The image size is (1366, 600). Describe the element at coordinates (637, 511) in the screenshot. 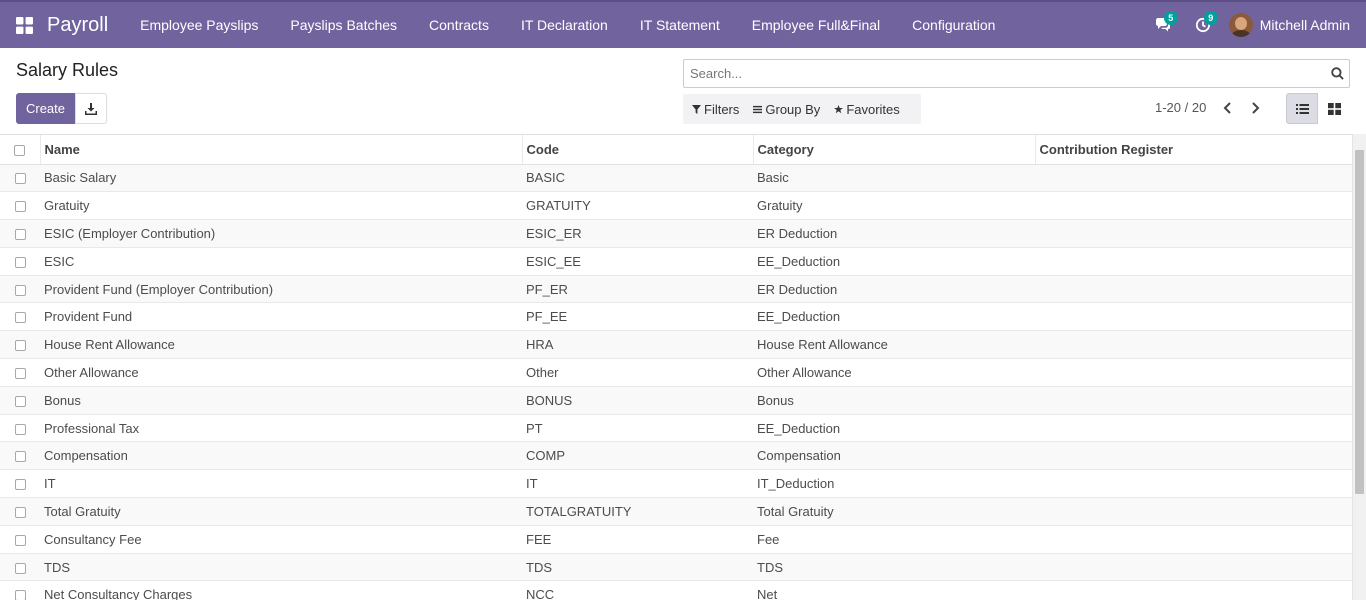

I see `cell-code: TOTALGRATUITY` at that location.